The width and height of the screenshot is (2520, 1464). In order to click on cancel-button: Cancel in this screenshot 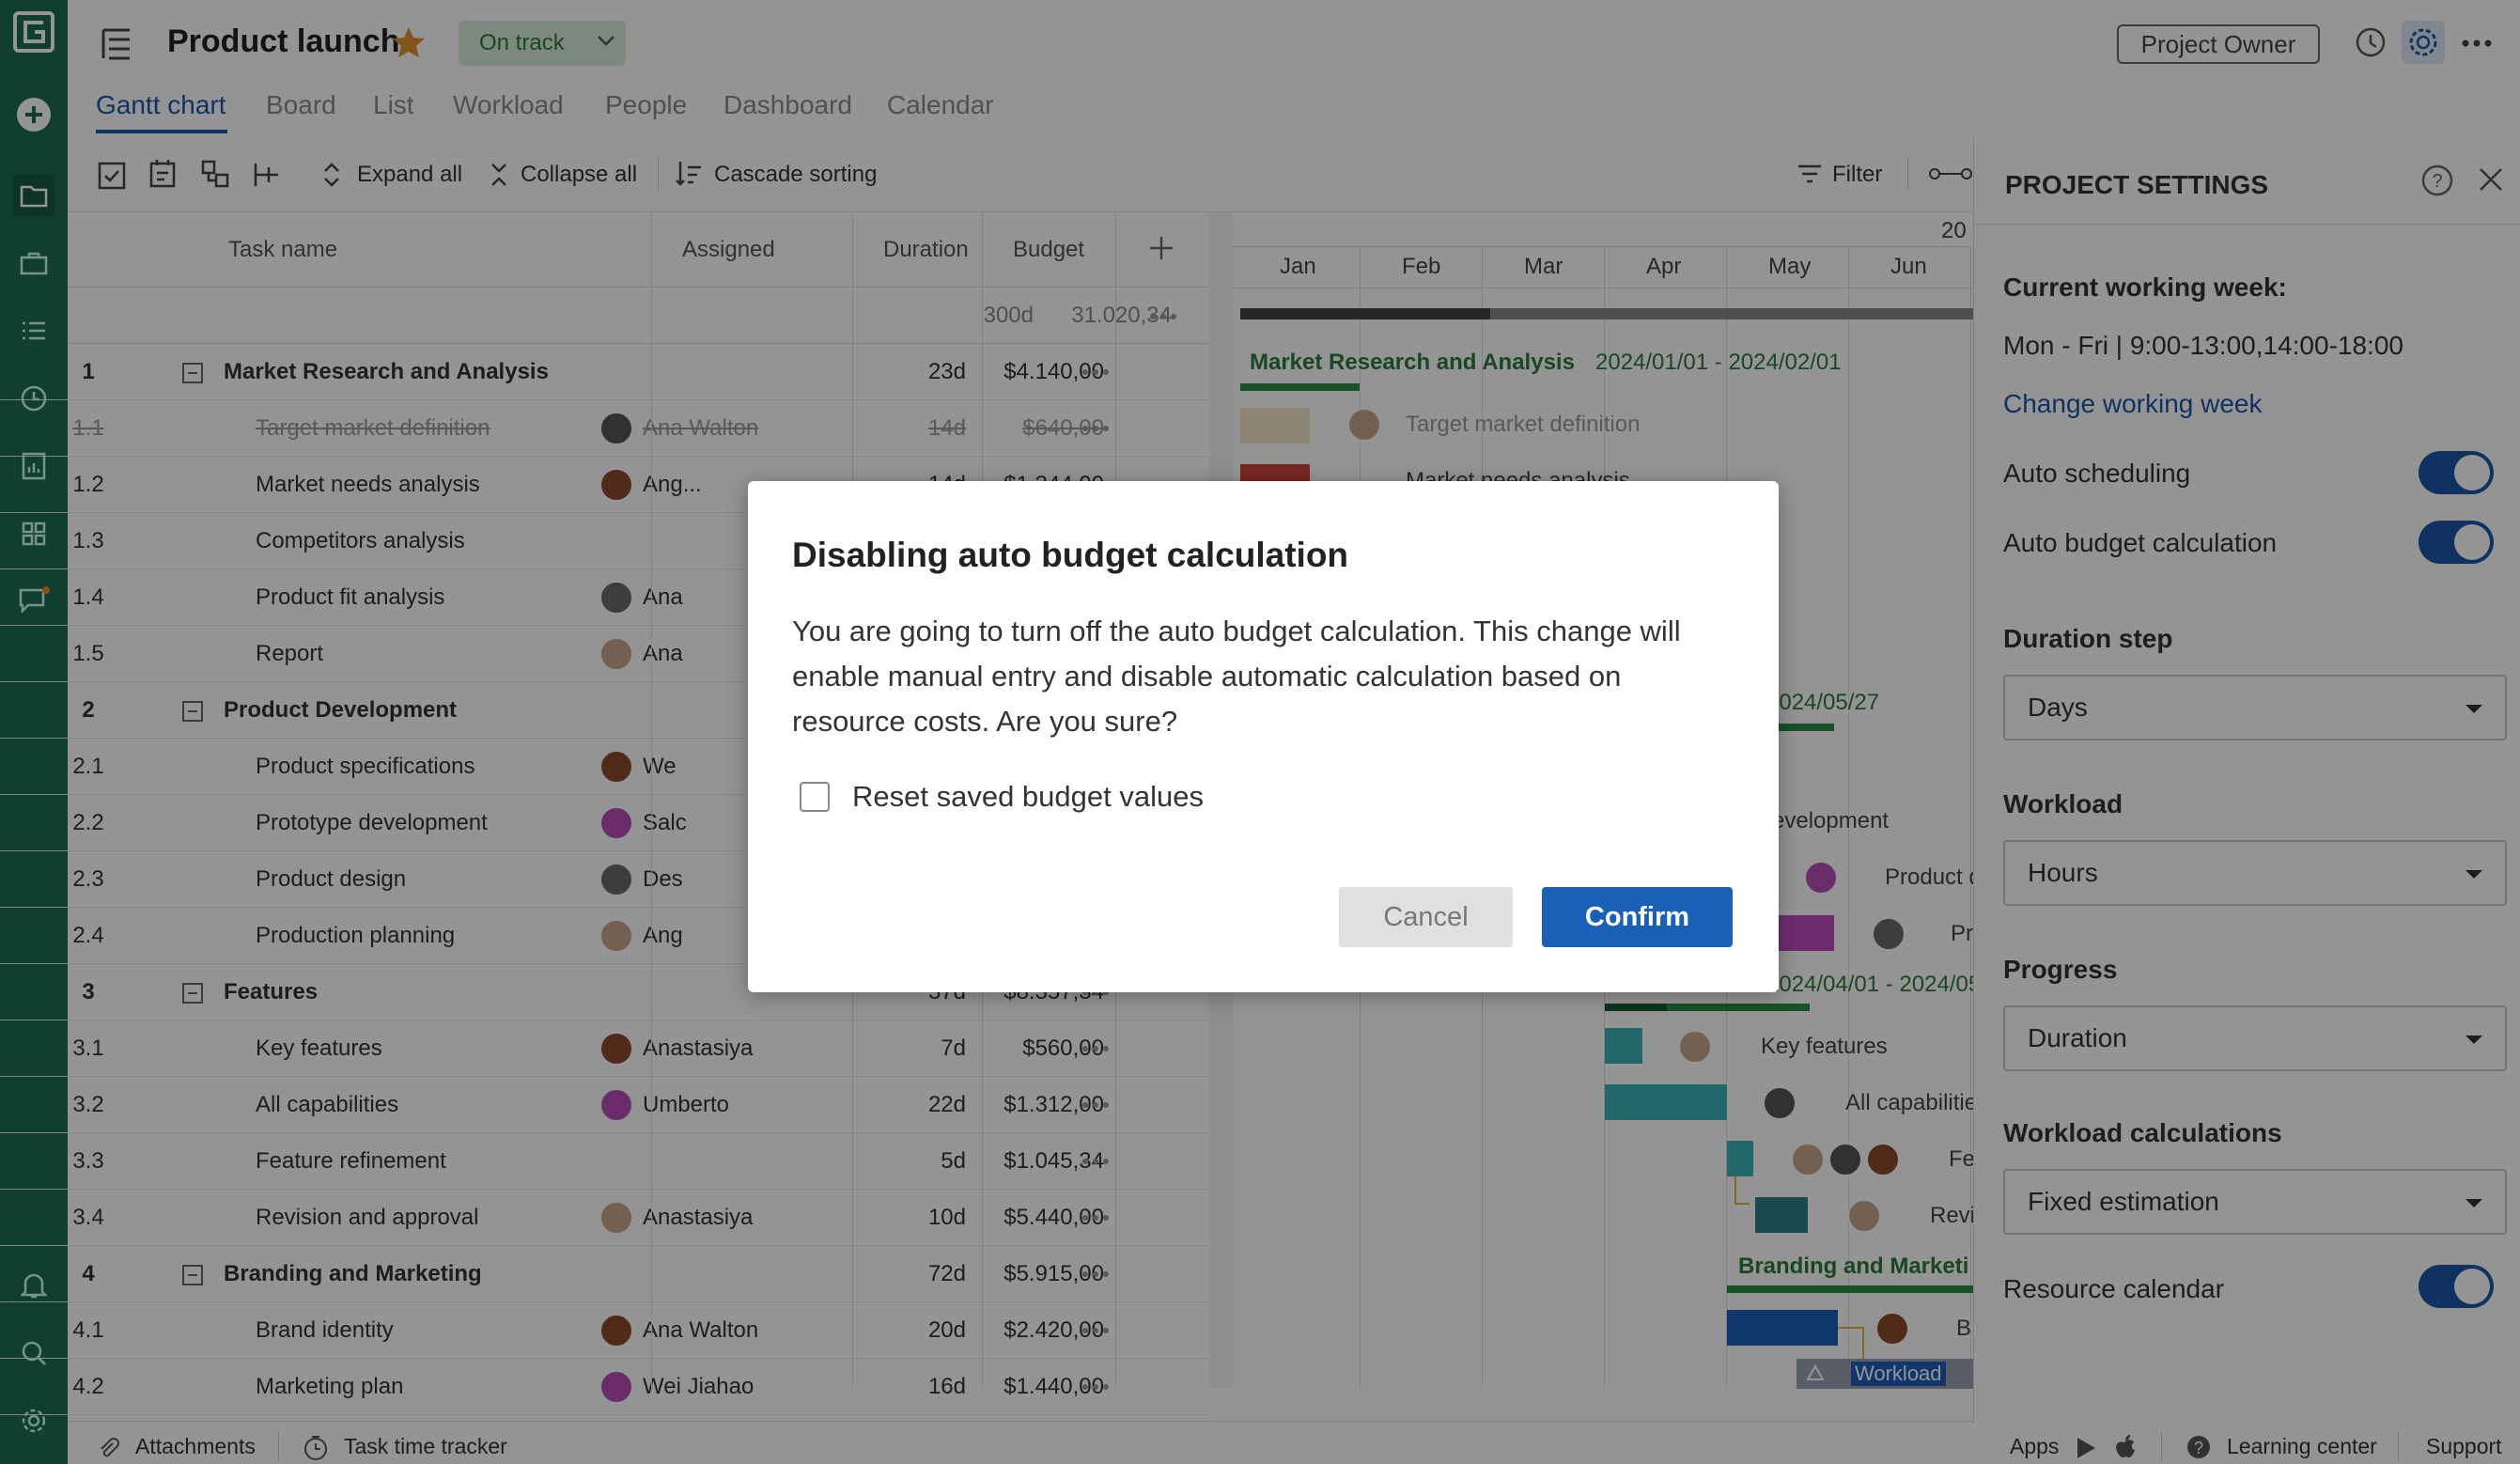, I will do `click(1426, 917)`.